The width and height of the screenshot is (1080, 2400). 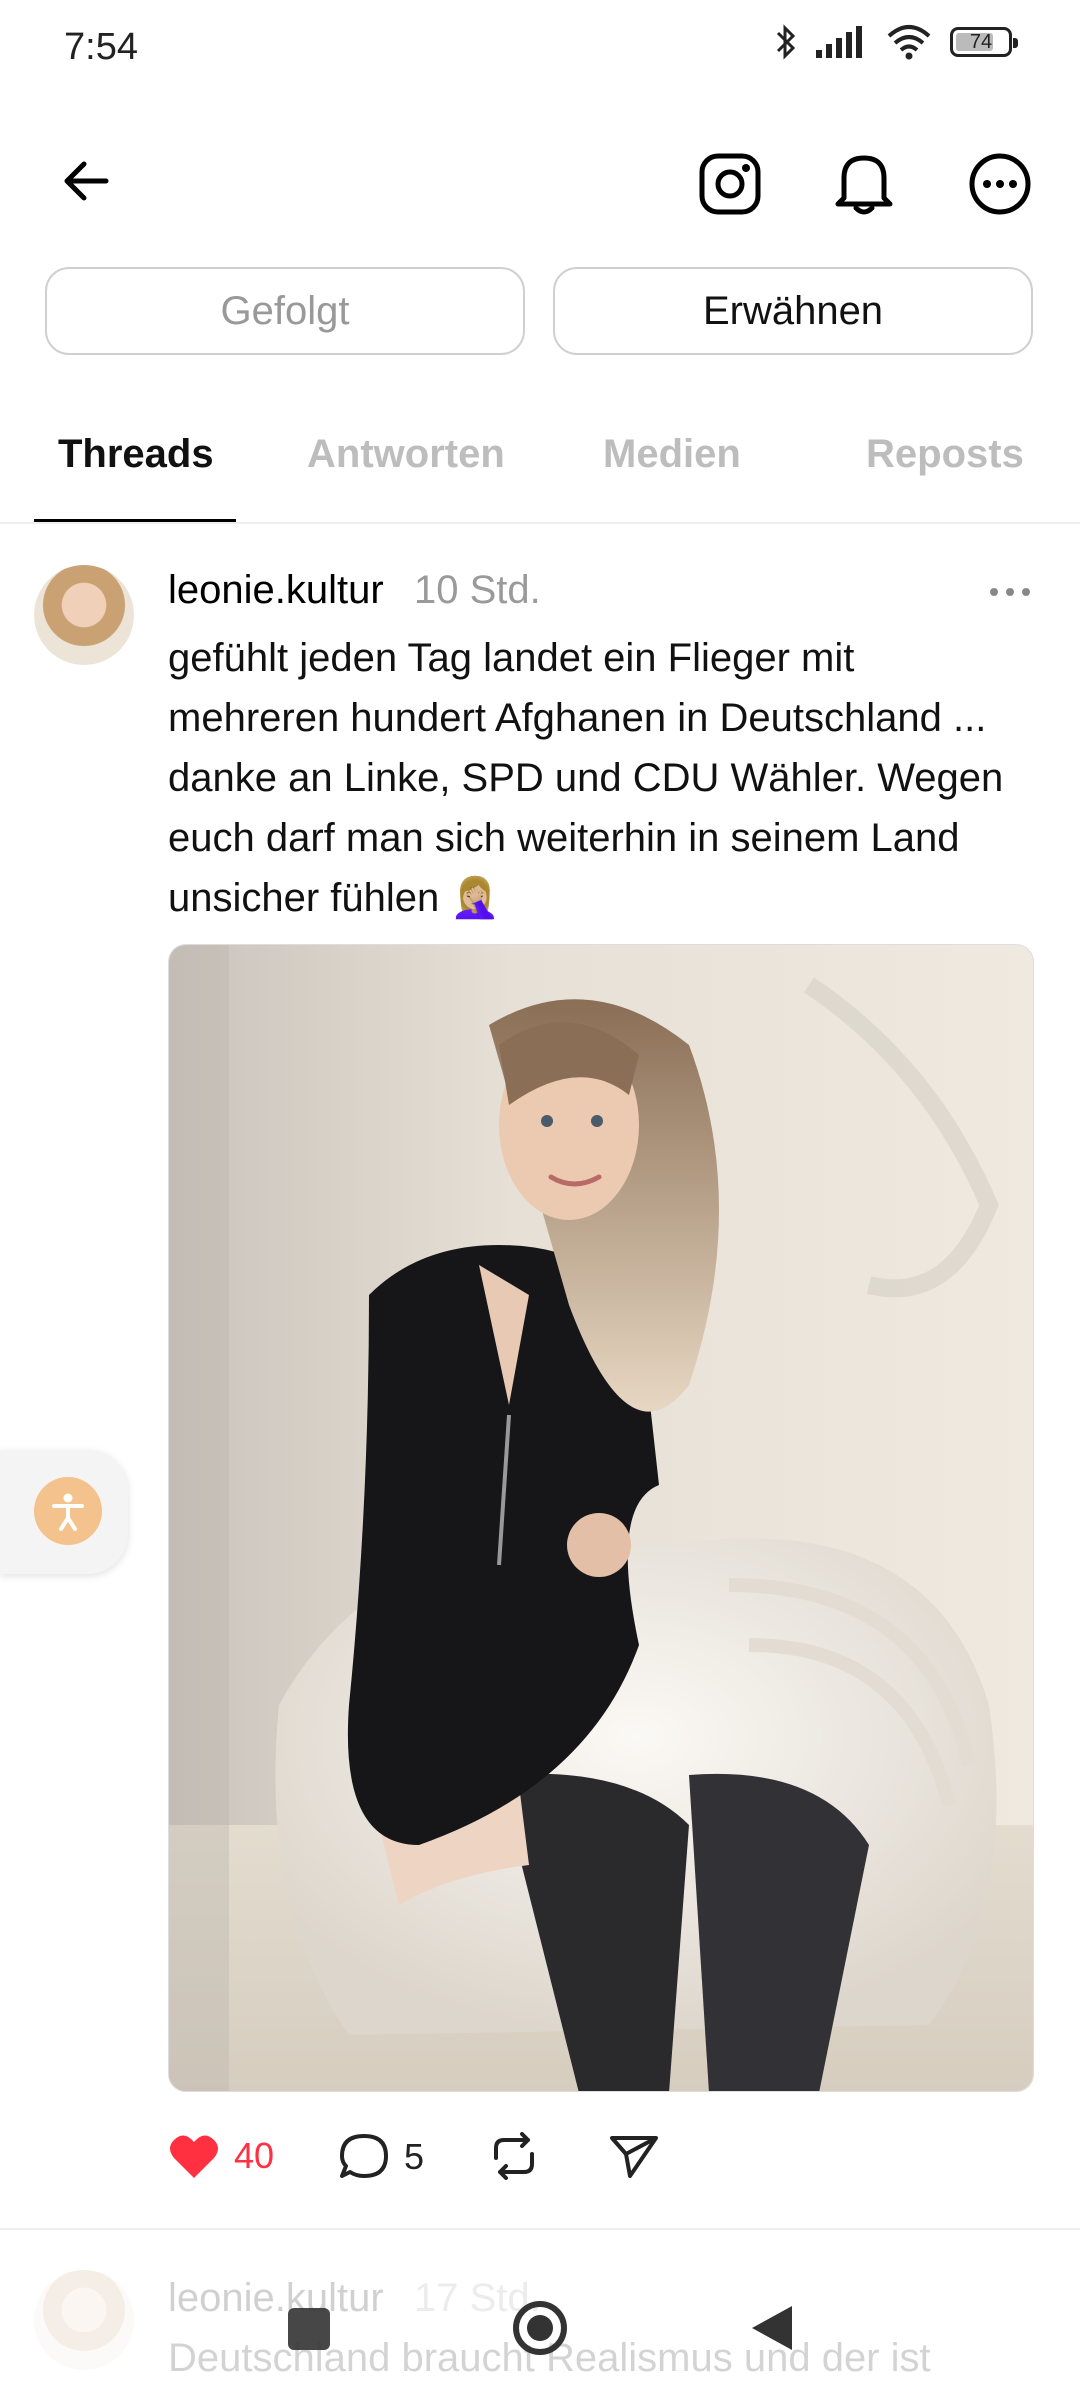 I want to click on post-more-button, so click(x=1010, y=592).